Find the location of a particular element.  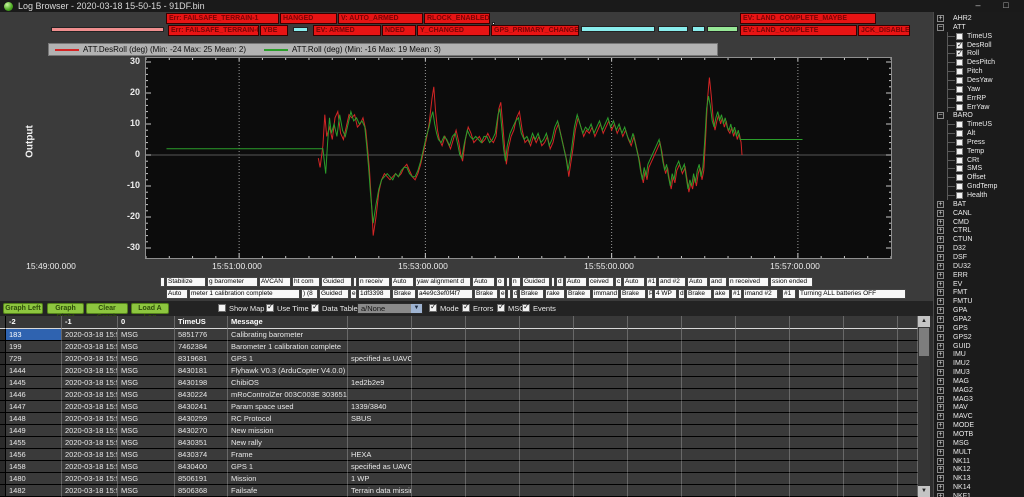

tree-group-gps: + GPS is located at coordinates (979, 328).